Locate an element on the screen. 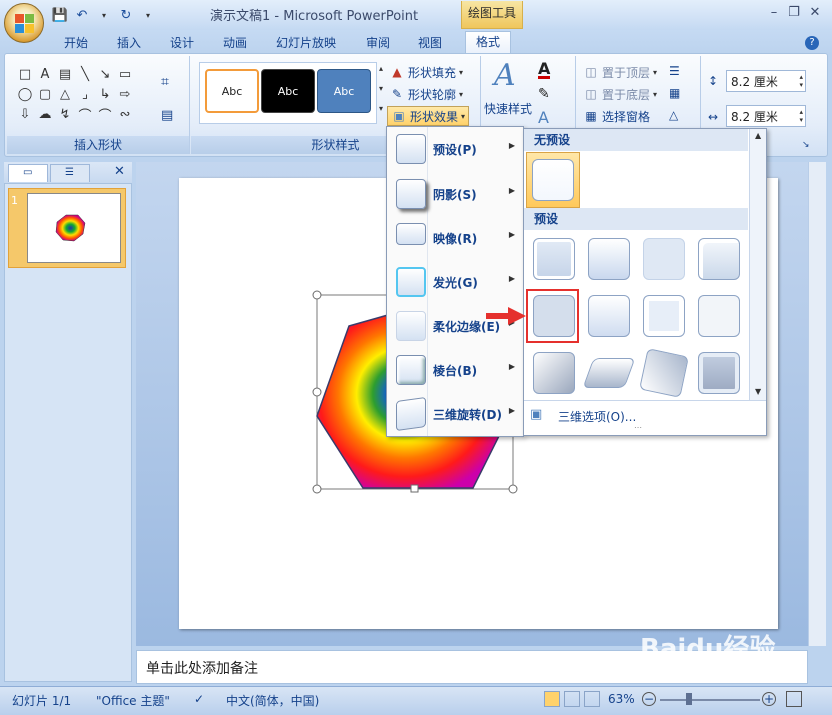 The height and width of the screenshot is (715, 832). shape-fill-button: ▲ 形状填充 ▾ is located at coordinates (426, 72).